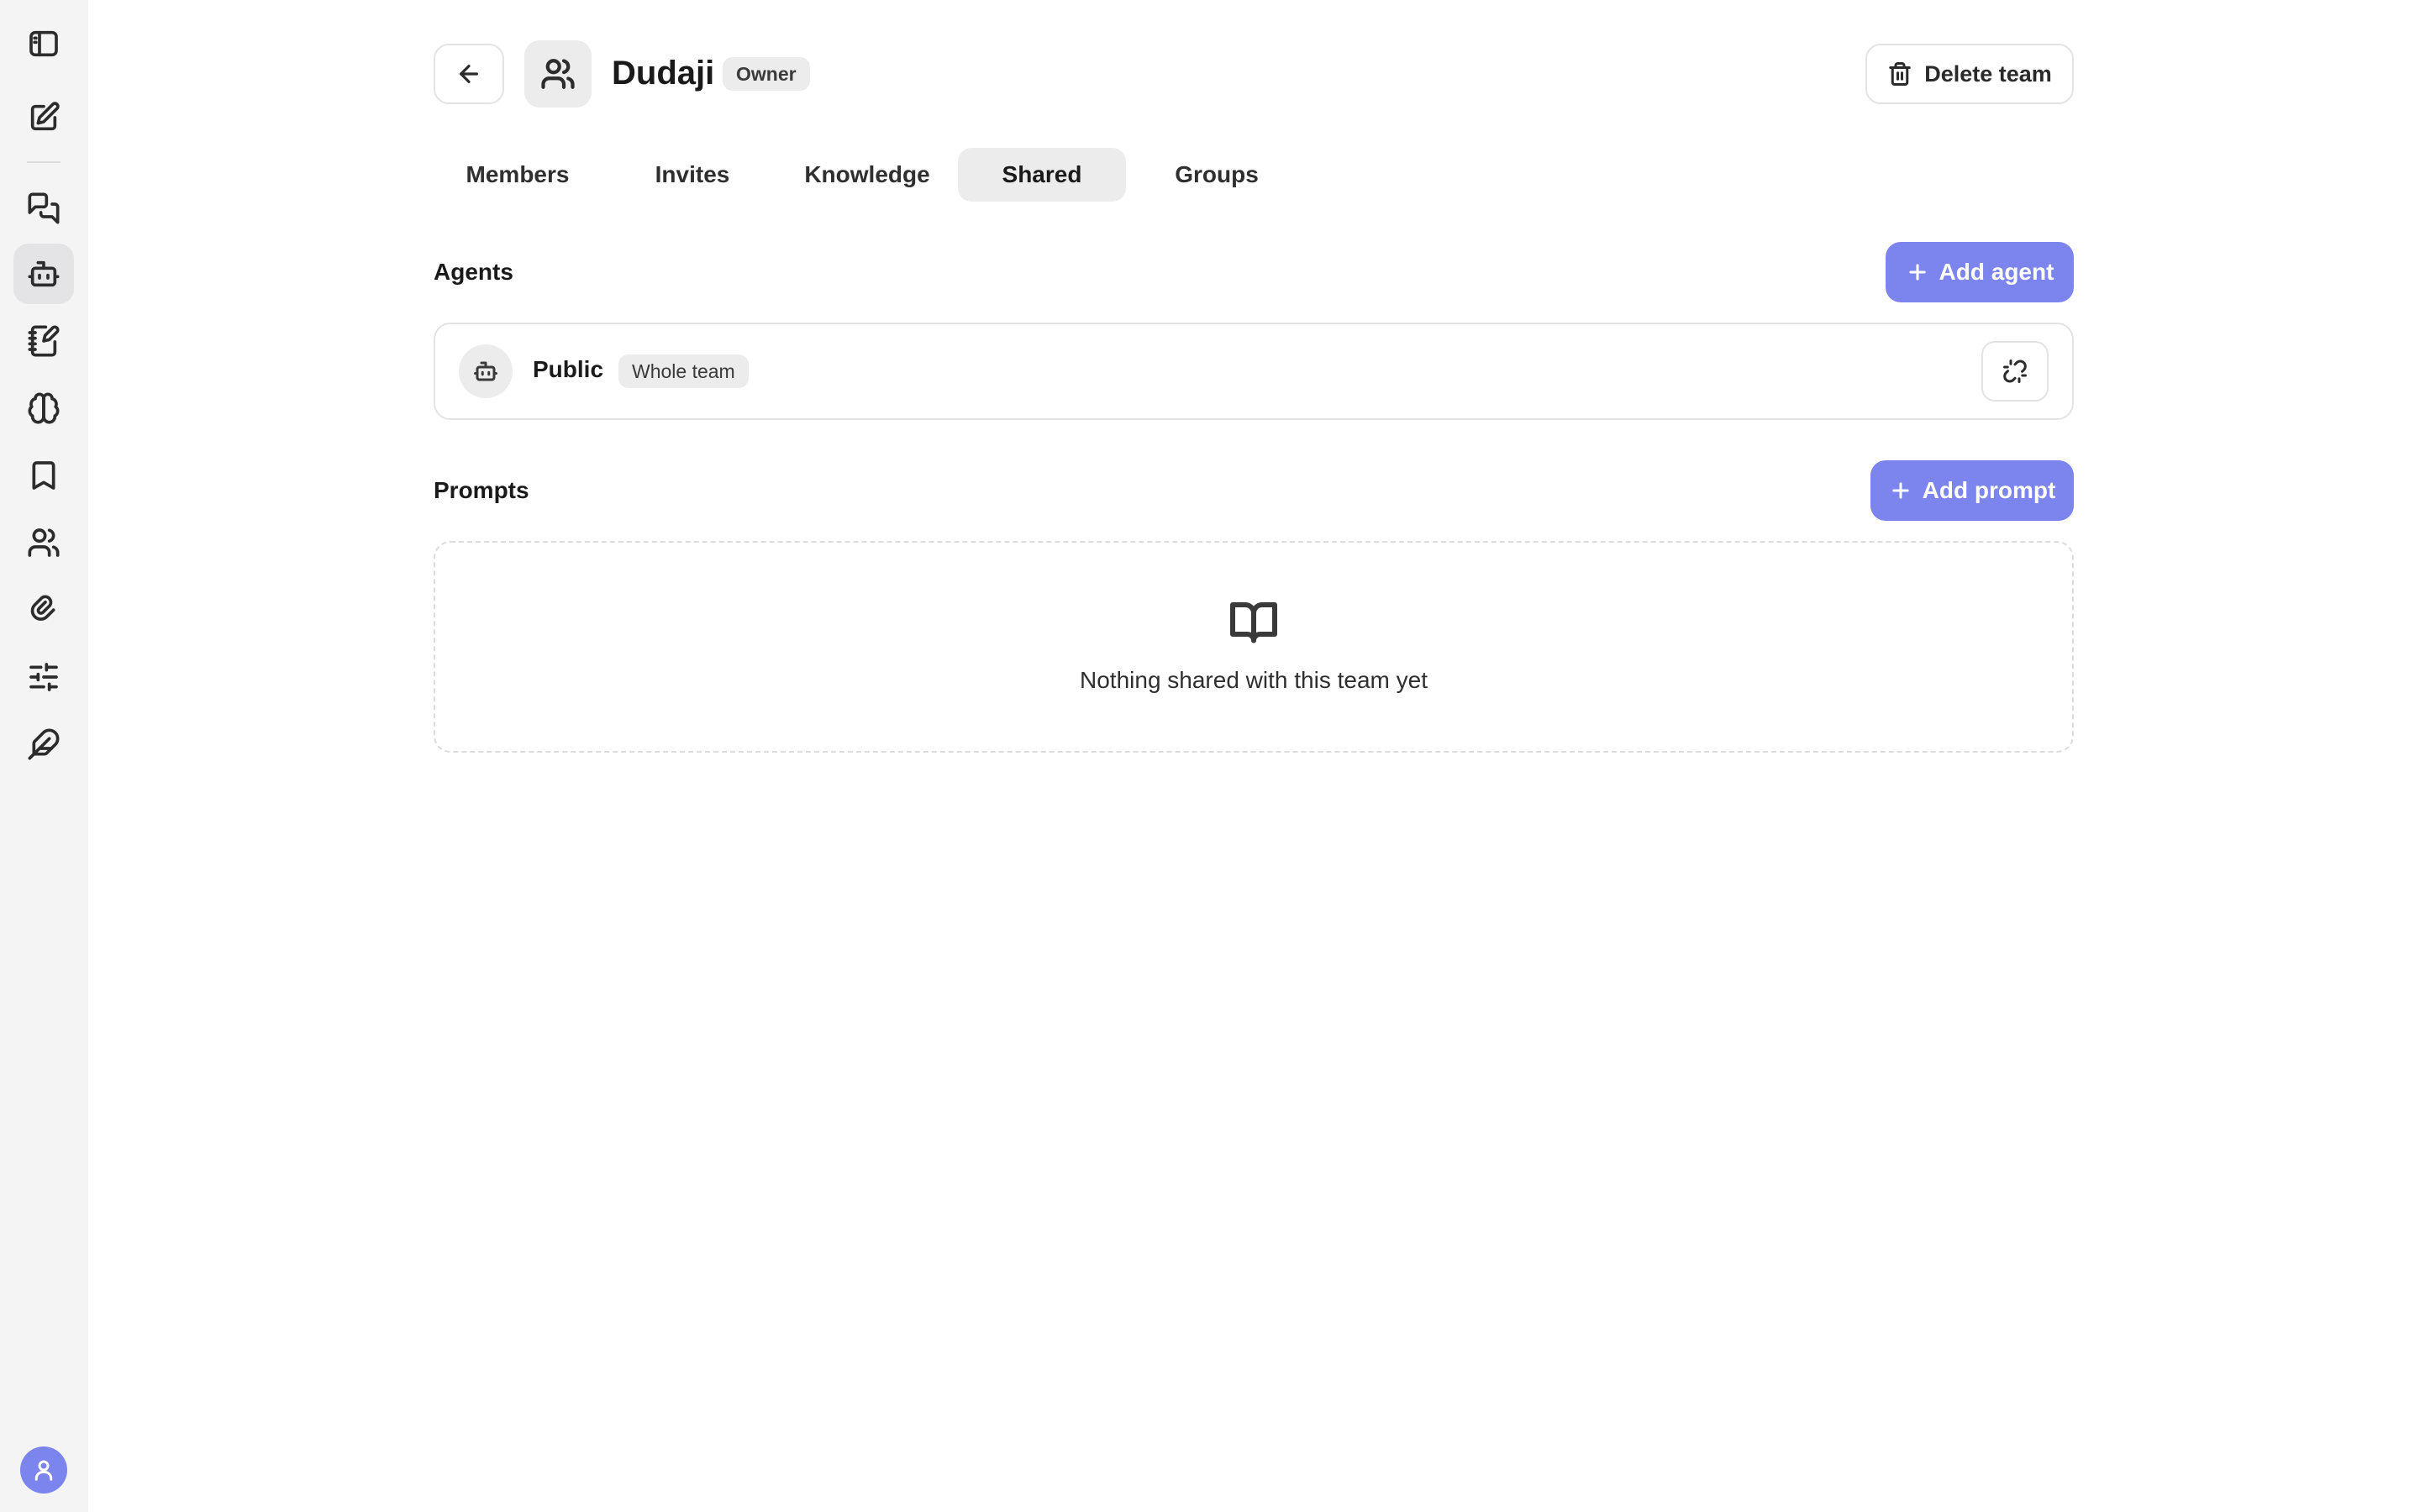  What do you see at coordinates (1989, 490) in the screenshot?
I see `add-prompt-label: Add prompt` at bounding box center [1989, 490].